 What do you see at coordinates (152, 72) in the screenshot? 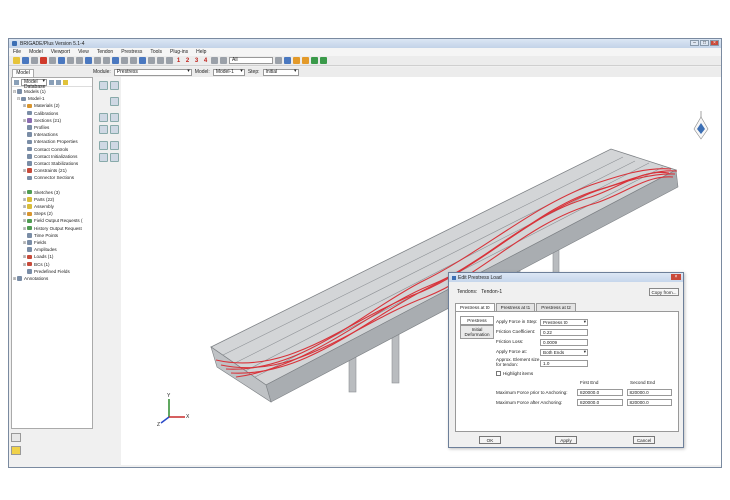
I see `module-combo: Prestress` at bounding box center [152, 72].